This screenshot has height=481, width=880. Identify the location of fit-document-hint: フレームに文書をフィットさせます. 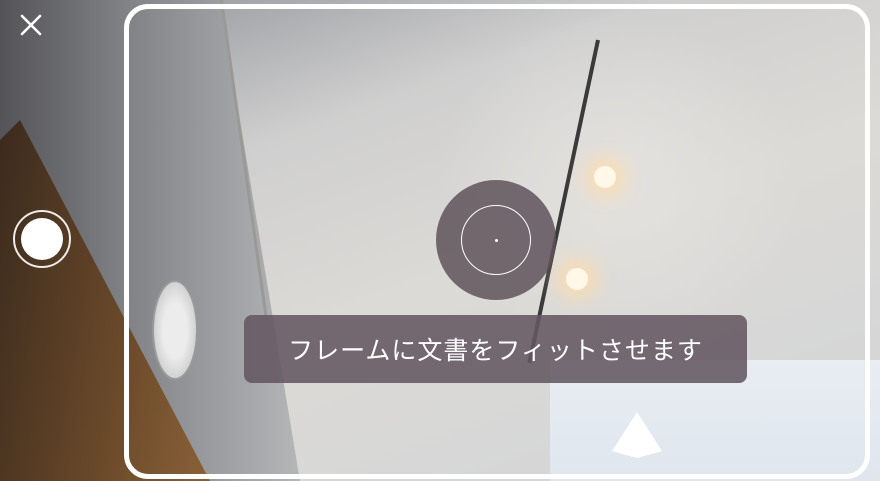
(495, 349).